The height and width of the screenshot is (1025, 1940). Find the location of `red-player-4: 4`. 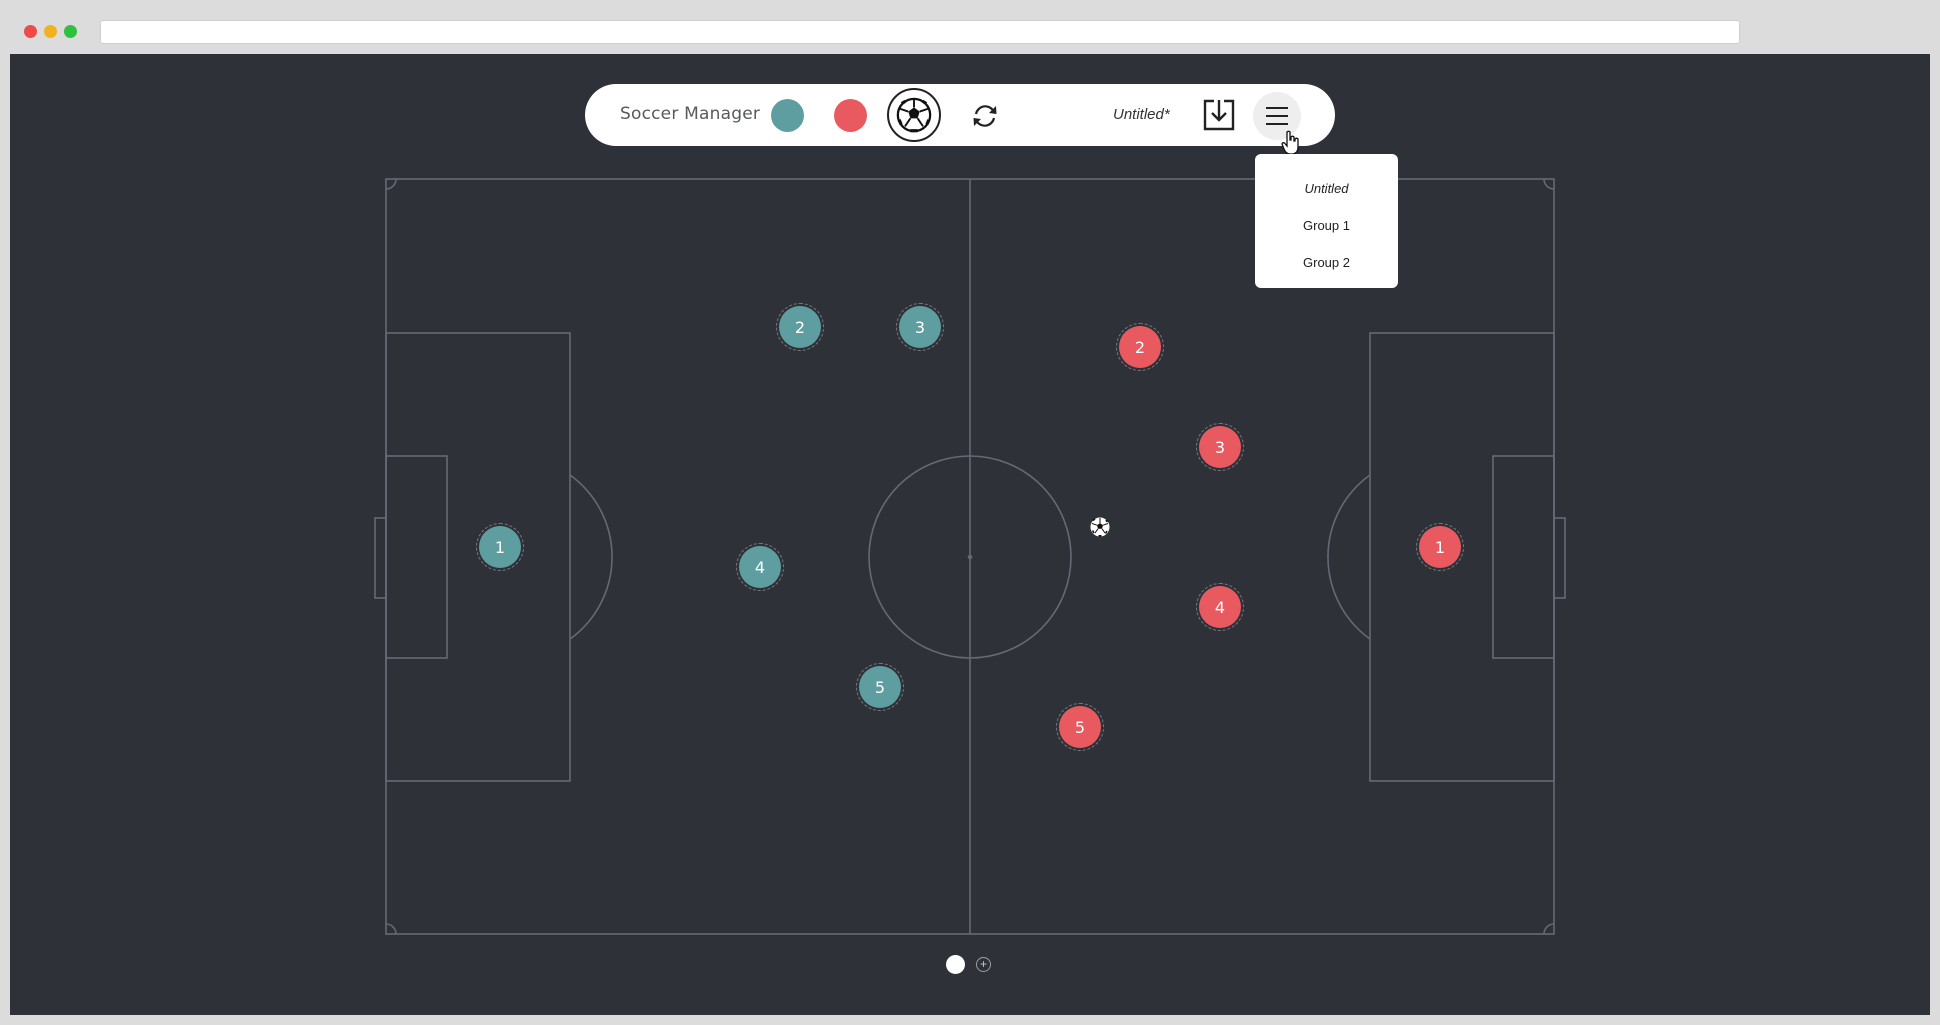

red-player-4: 4 is located at coordinates (1220, 607).